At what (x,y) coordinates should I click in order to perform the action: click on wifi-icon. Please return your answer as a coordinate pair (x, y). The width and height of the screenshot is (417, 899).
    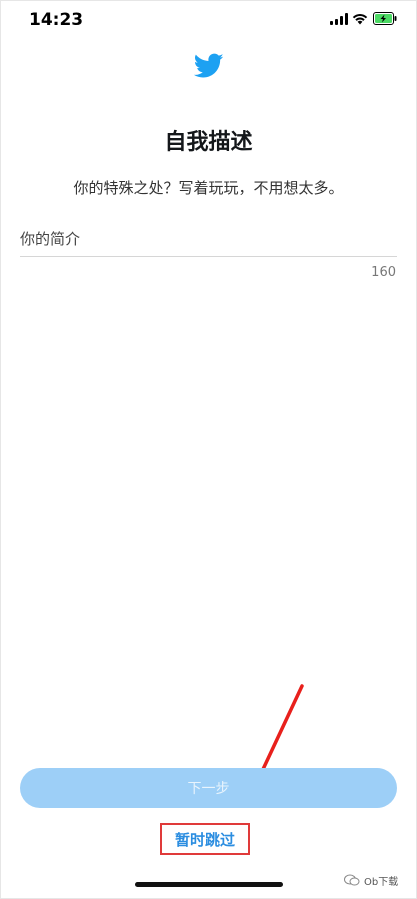
    Looking at the image, I should click on (360, 19).